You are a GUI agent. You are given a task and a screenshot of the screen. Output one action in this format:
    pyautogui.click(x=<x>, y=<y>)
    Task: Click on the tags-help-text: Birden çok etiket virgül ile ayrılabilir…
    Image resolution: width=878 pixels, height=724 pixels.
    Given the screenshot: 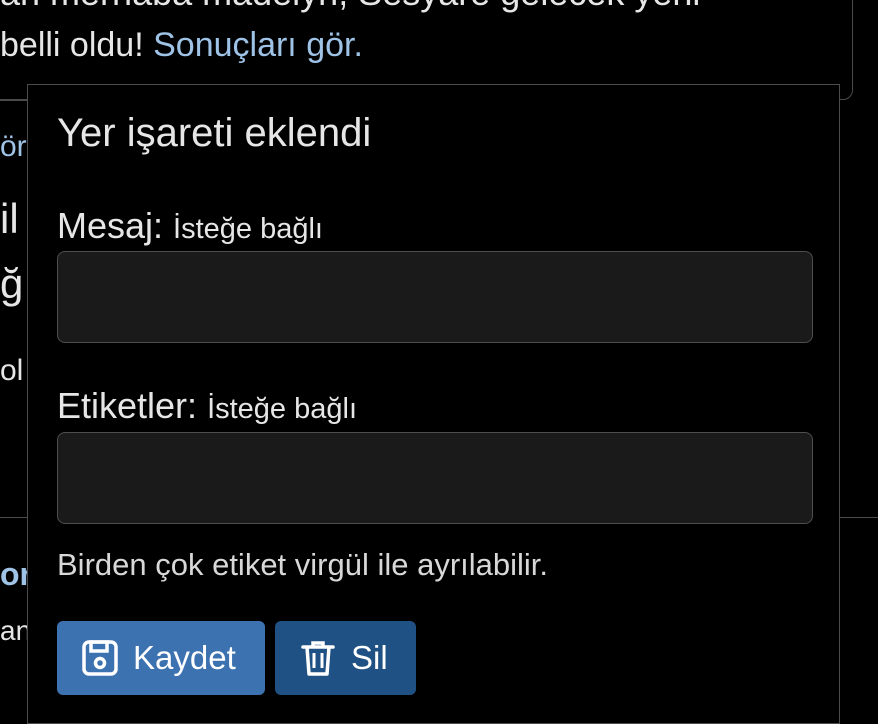 What is the action you would take?
    pyautogui.click(x=303, y=564)
    